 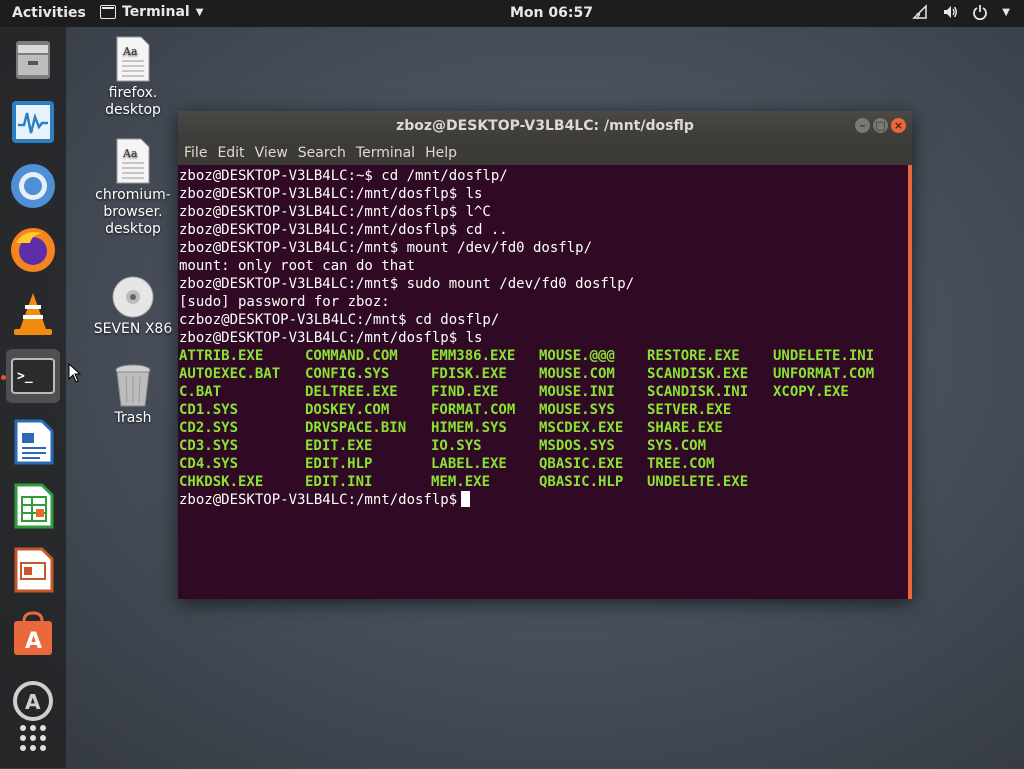 I want to click on system-monitor-icon, so click(x=33, y=122).